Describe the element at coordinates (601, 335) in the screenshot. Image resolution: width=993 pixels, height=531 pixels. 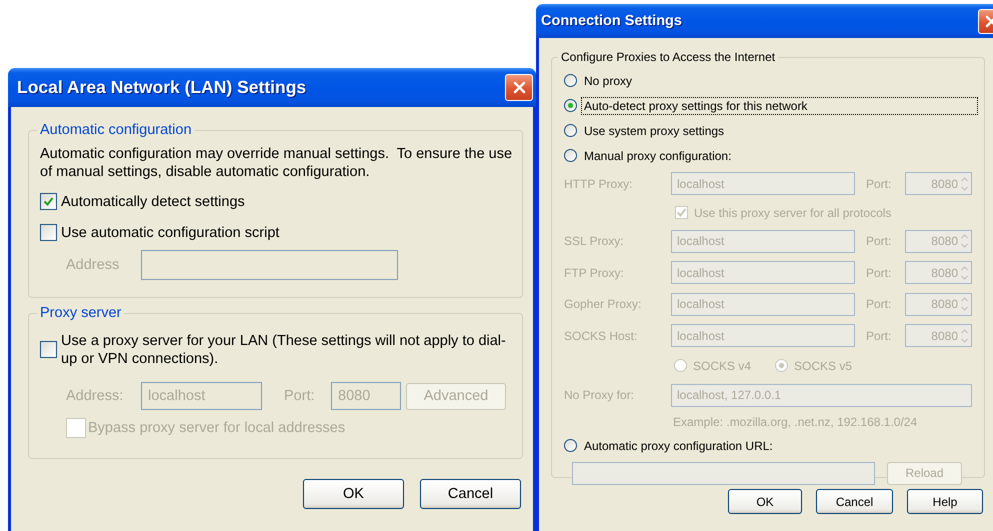
I see `field-label: SOCKS Host:` at that location.